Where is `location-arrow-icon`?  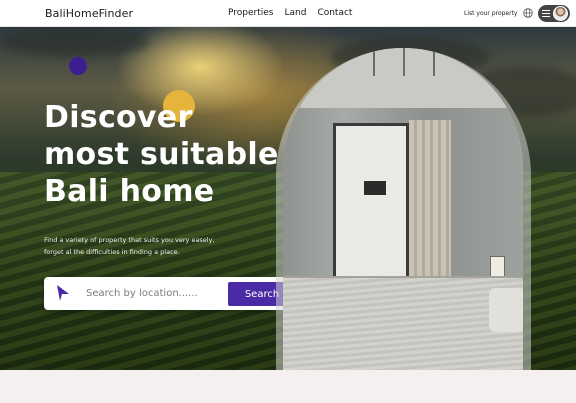
location-arrow-icon is located at coordinates (63, 293).